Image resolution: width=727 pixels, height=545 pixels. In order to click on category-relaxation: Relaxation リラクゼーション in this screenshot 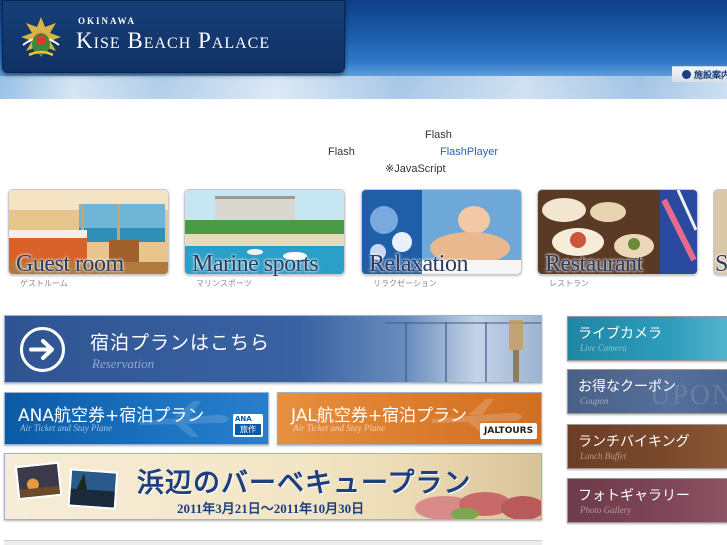, I will do `click(441, 239)`.